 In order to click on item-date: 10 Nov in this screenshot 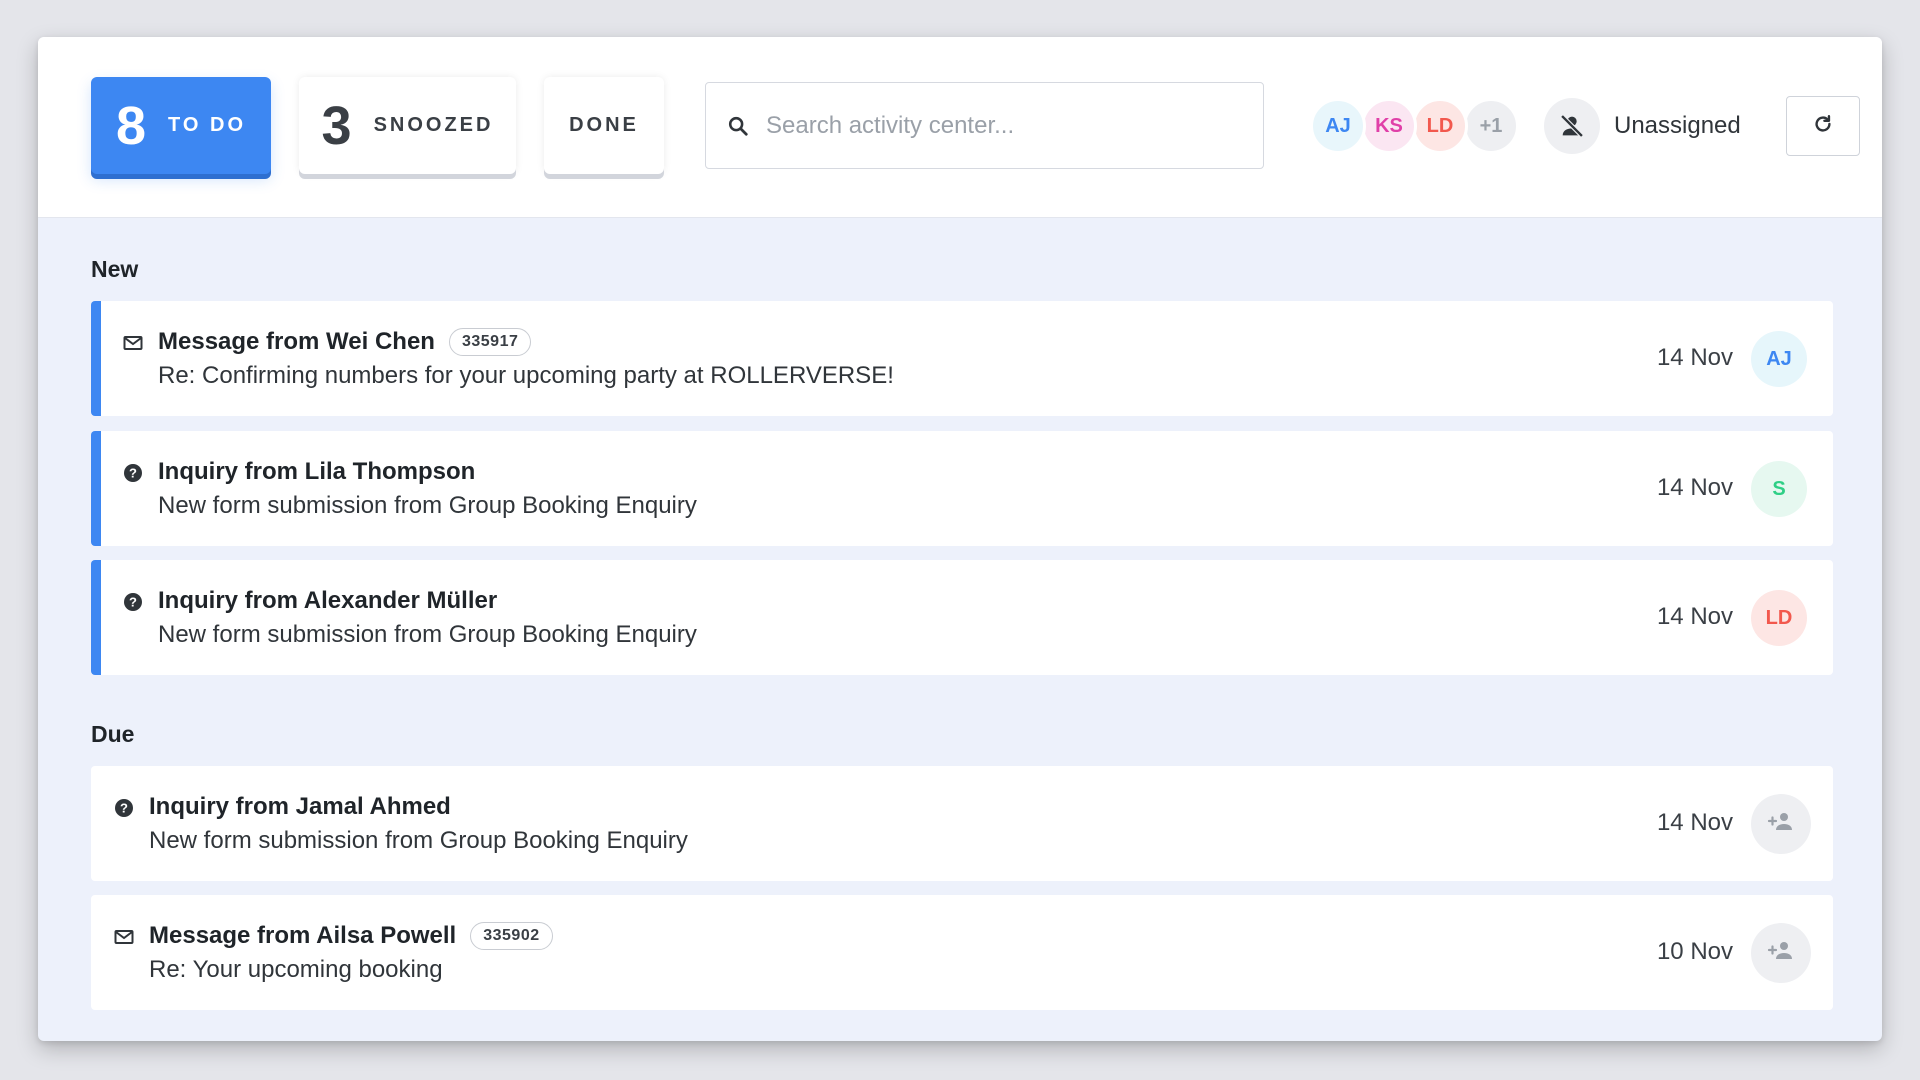, I will do `click(1694, 951)`.